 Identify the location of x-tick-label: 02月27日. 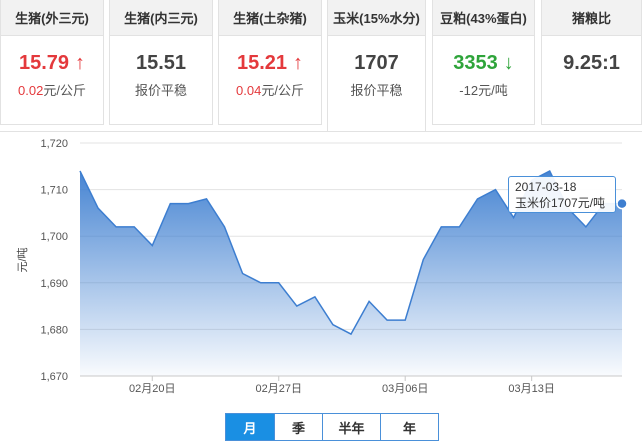
(278, 389).